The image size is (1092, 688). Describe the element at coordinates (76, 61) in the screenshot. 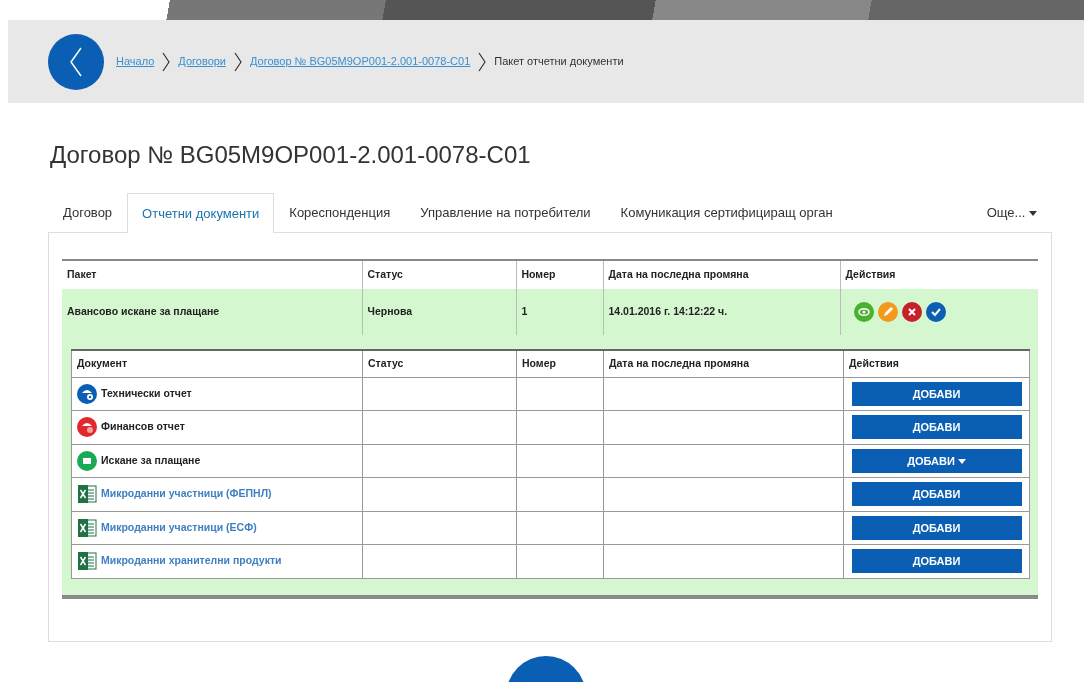

I see `back-icon` at that location.